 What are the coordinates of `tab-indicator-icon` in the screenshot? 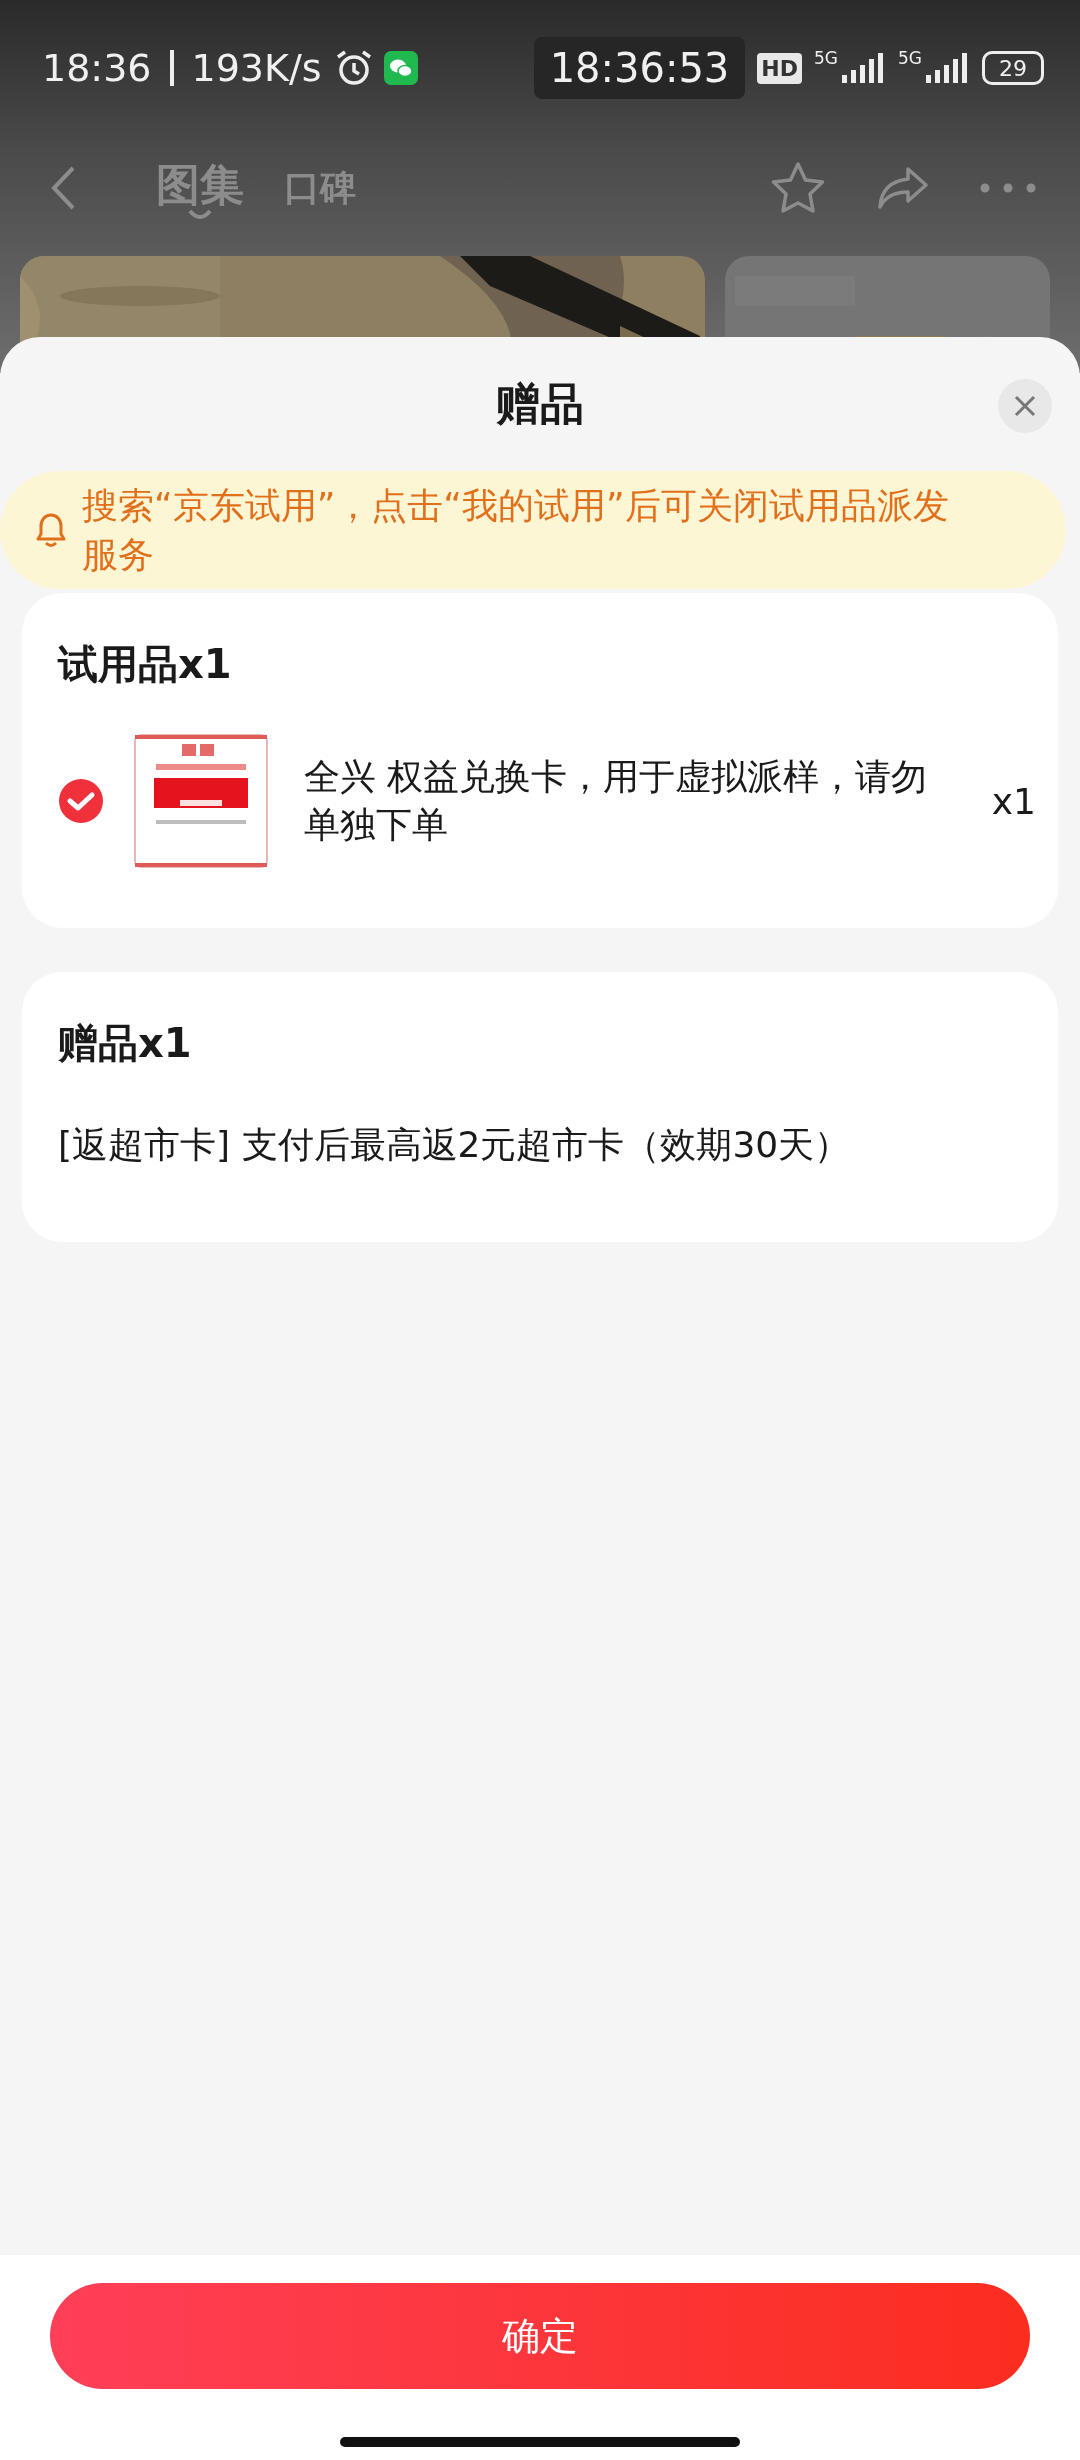 It's located at (200, 214).